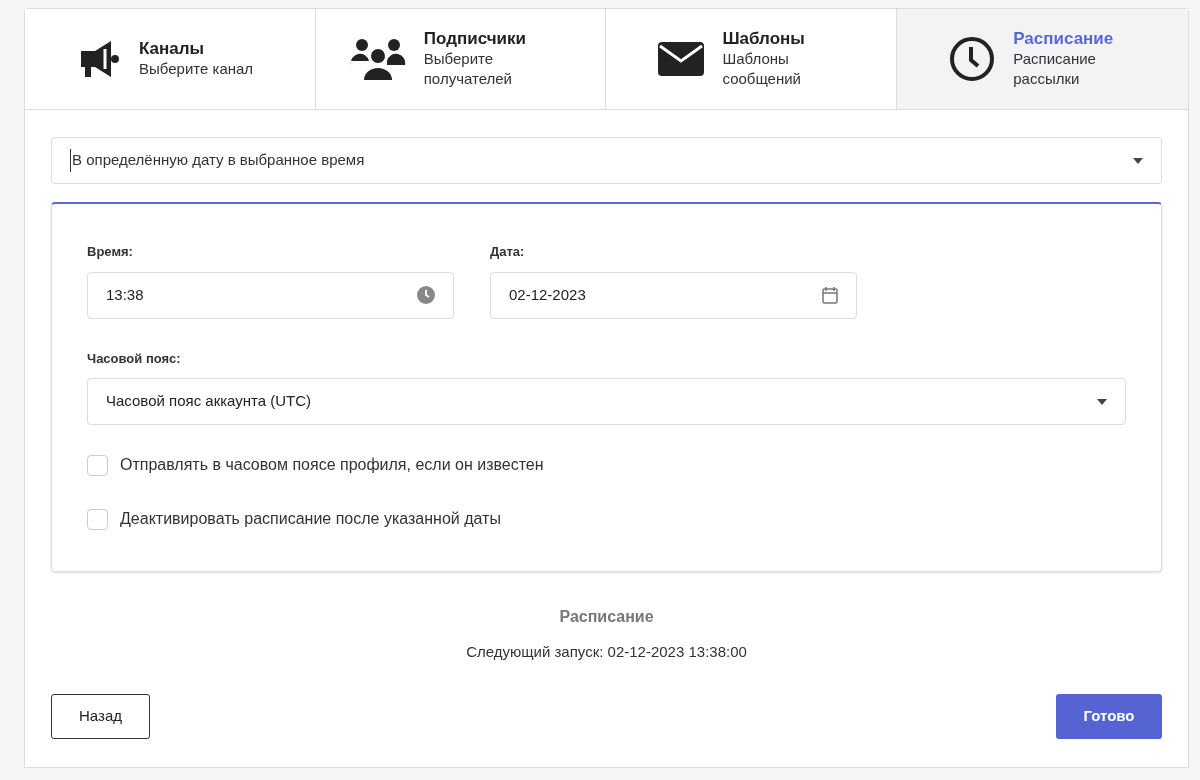  I want to click on field-value: 13:38, so click(125, 294).